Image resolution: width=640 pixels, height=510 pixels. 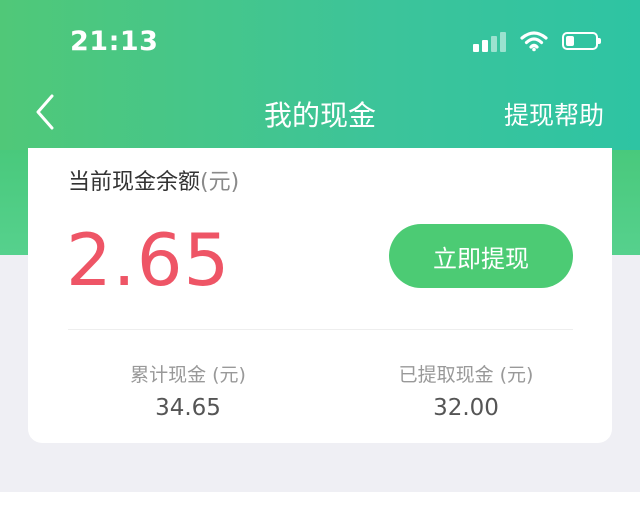 What do you see at coordinates (481, 256) in the screenshot?
I see `withdraw-now-button: 立即提现` at bounding box center [481, 256].